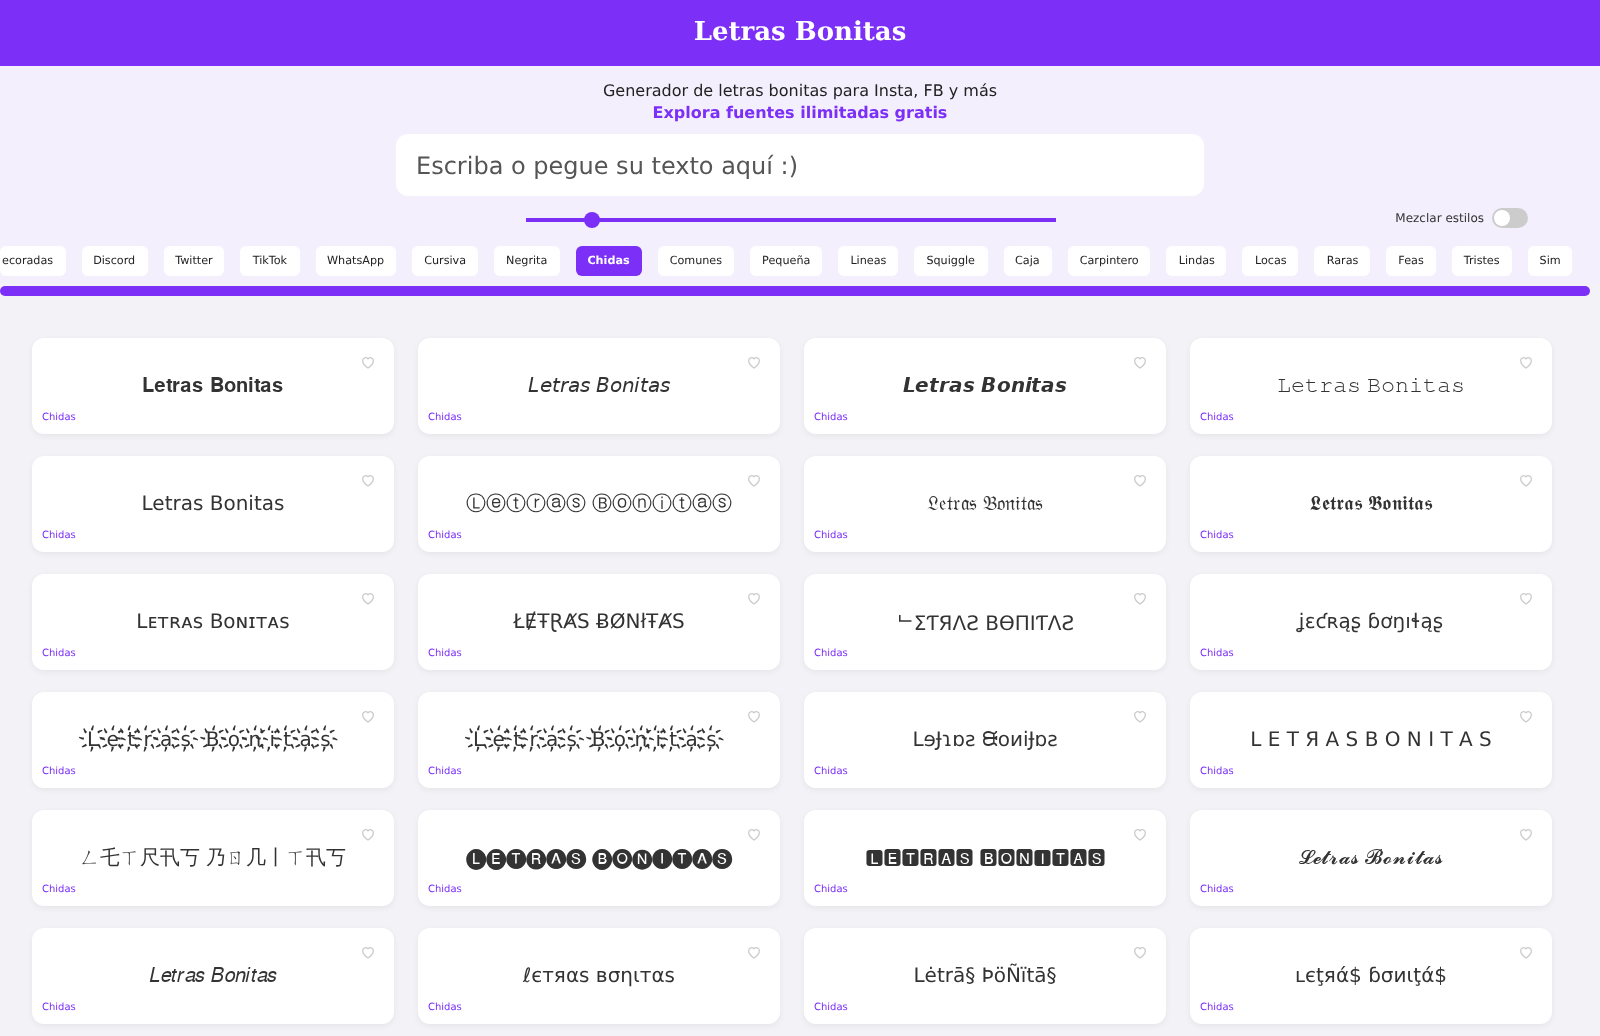  I want to click on font-sample: ㄥ乇ㄒ尺卂丂 乃ㄖ几丨ㄒ卂丂, so click(213, 858).